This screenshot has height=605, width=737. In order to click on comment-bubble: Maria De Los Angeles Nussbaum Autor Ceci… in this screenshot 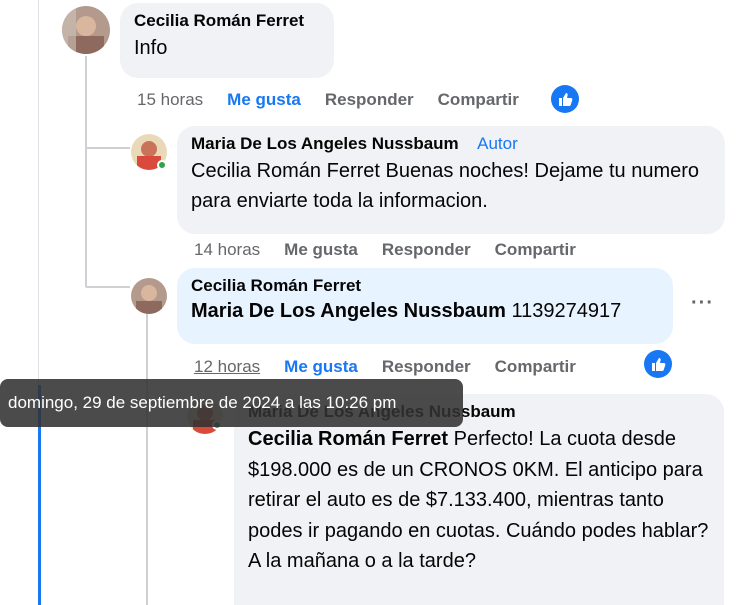, I will do `click(451, 180)`.